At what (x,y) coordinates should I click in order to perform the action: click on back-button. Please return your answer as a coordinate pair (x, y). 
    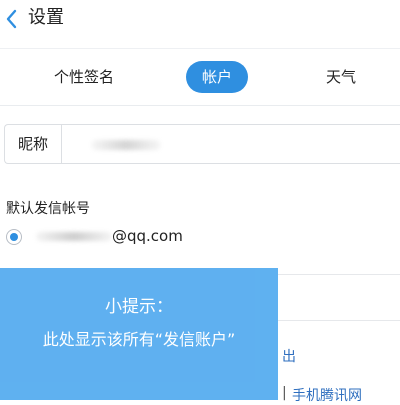
    Looking at the image, I should click on (13, 19).